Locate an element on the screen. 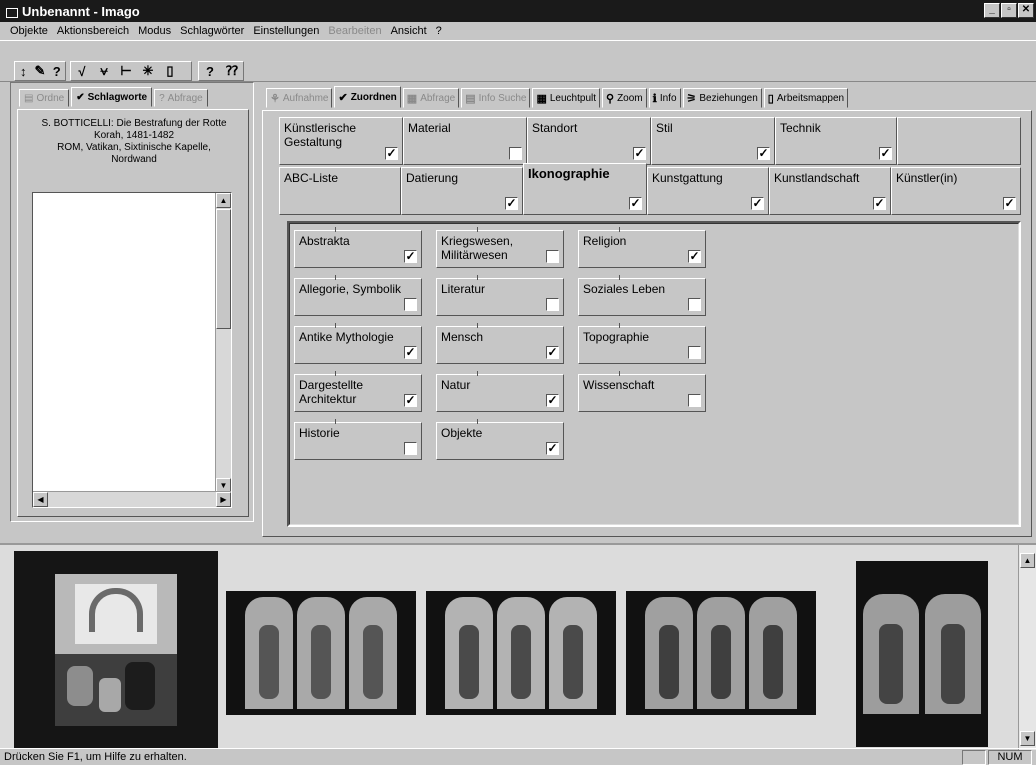  scroll-left-arrow-icon: ◀ is located at coordinates (40, 499).